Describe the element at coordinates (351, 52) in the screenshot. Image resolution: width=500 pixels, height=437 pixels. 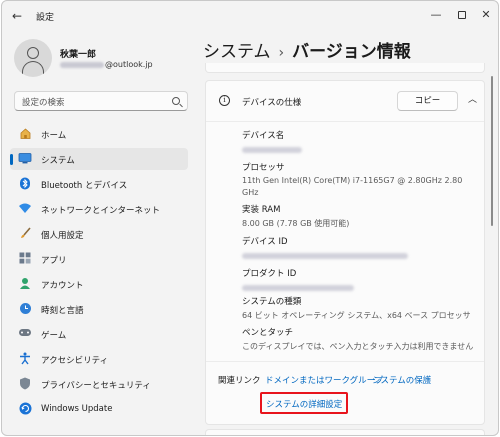
I see `page-title: バージョン情報` at that location.